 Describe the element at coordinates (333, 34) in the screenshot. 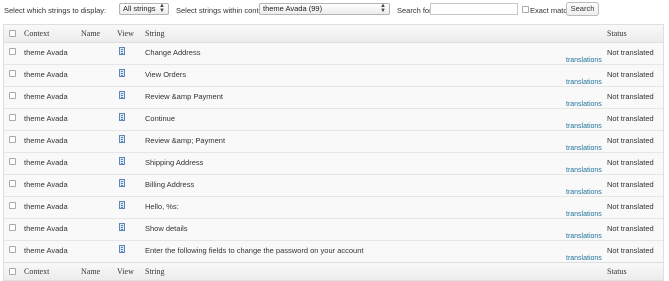

I see `table-header: Context Name View String Status` at that location.